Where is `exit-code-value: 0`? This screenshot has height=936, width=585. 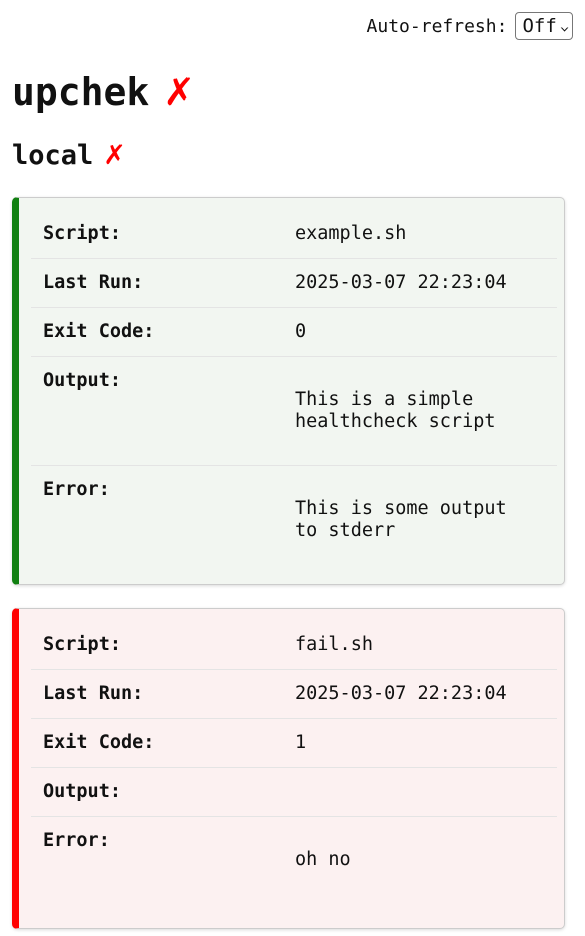
exit-code-value: 0 is located at coordinates (420, 332).